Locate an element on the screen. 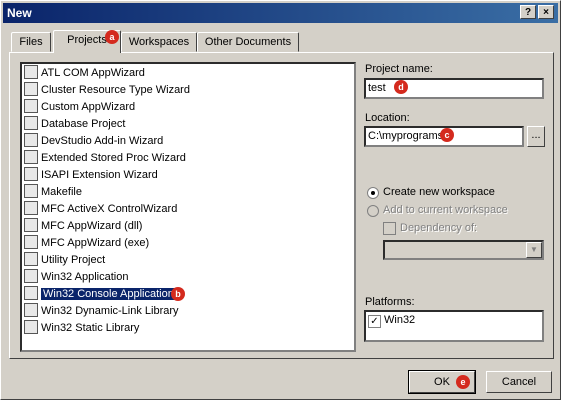  cancel-button: Cancel is located at coordinates (519, 382).